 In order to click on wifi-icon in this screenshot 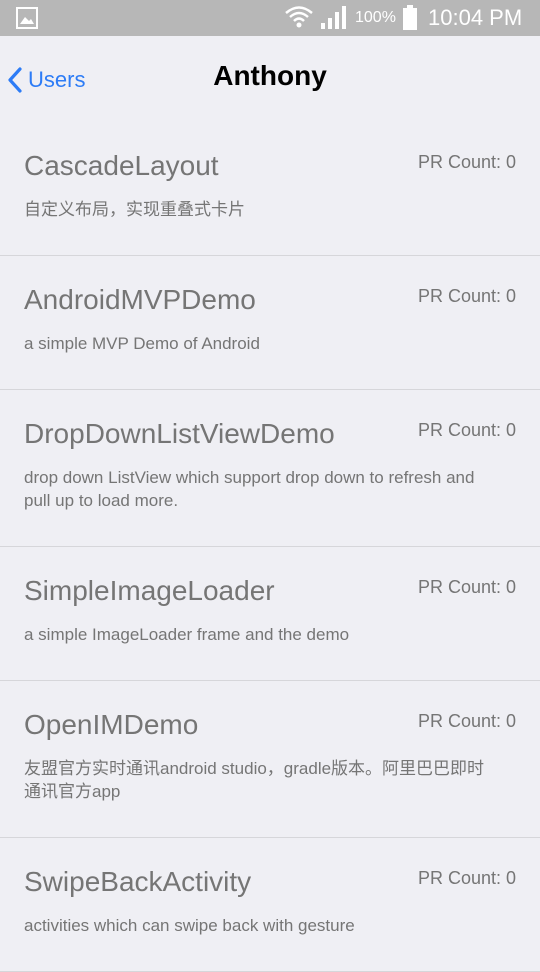, I will do `click(299, 17)`.